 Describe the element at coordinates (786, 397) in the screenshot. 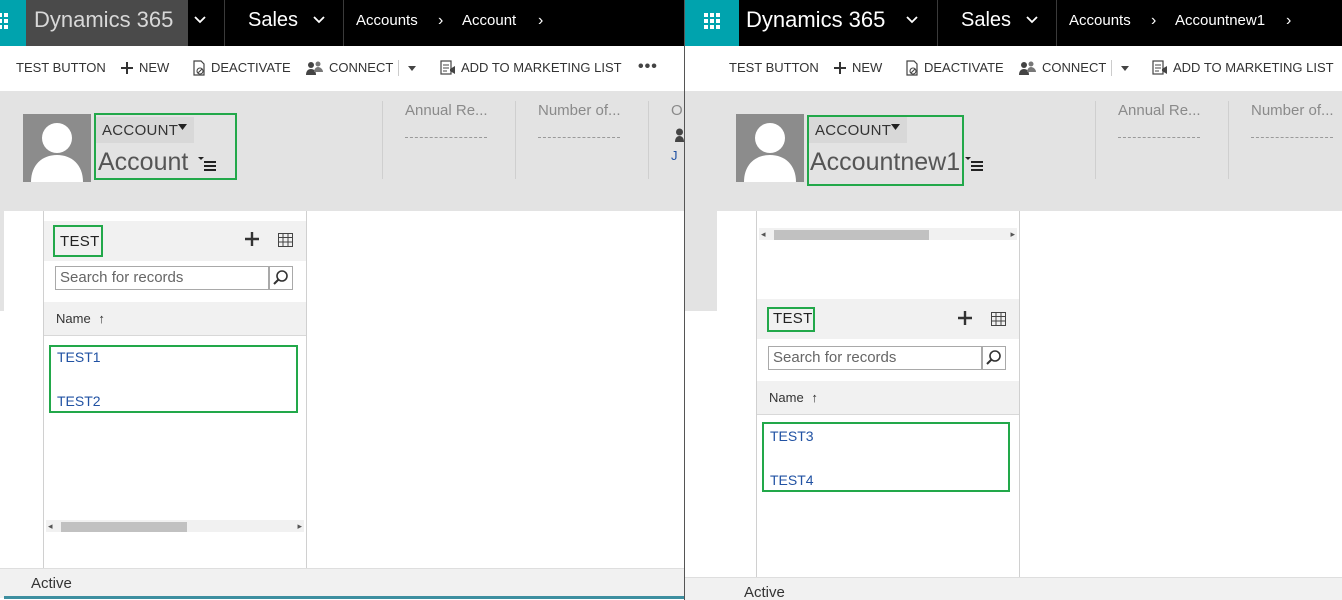

I see `column-header-label: Name` at that location.